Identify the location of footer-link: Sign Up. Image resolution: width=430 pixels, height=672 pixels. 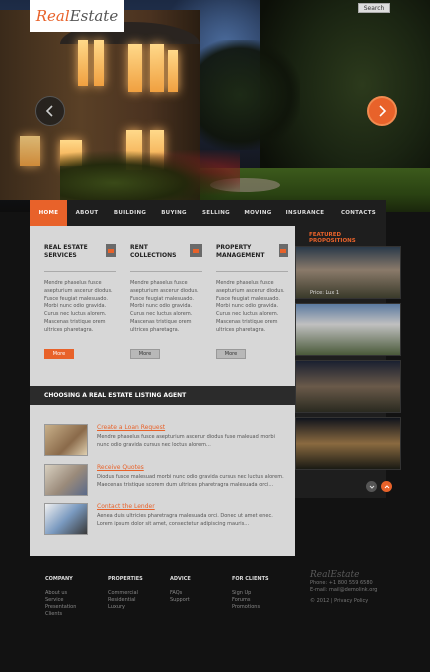
(250, 593).